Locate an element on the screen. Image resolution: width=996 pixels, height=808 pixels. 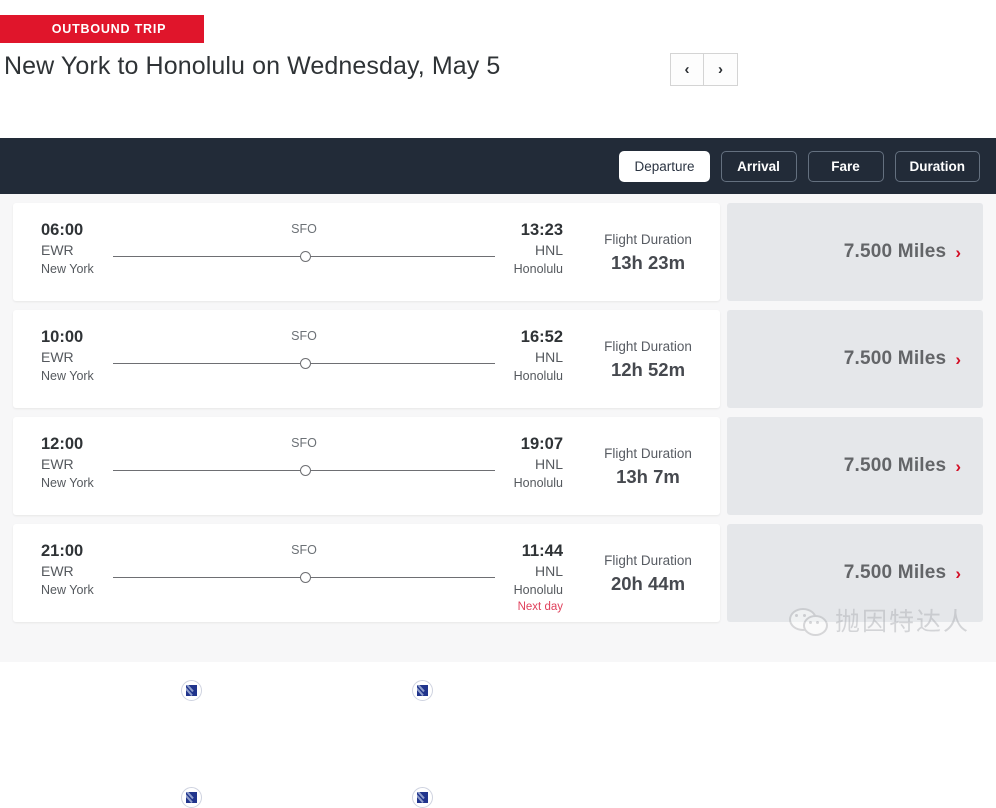
flight-duration: Flight Duration 13h 7m is located at coordinates (648, 466).